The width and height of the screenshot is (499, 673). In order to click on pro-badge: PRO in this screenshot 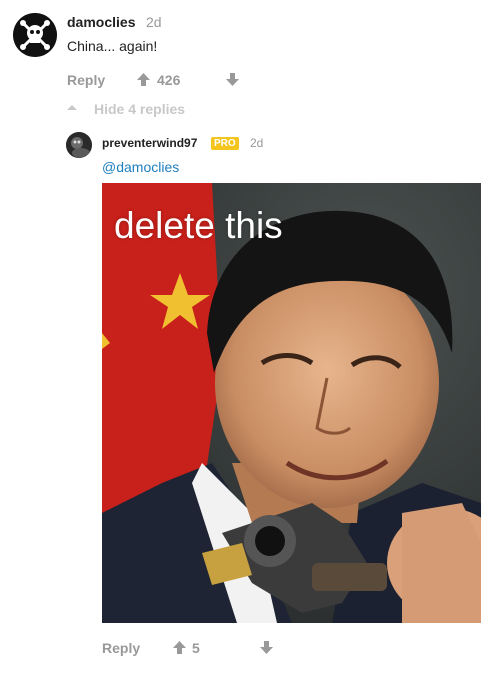, I will do `click(225, 143)`.